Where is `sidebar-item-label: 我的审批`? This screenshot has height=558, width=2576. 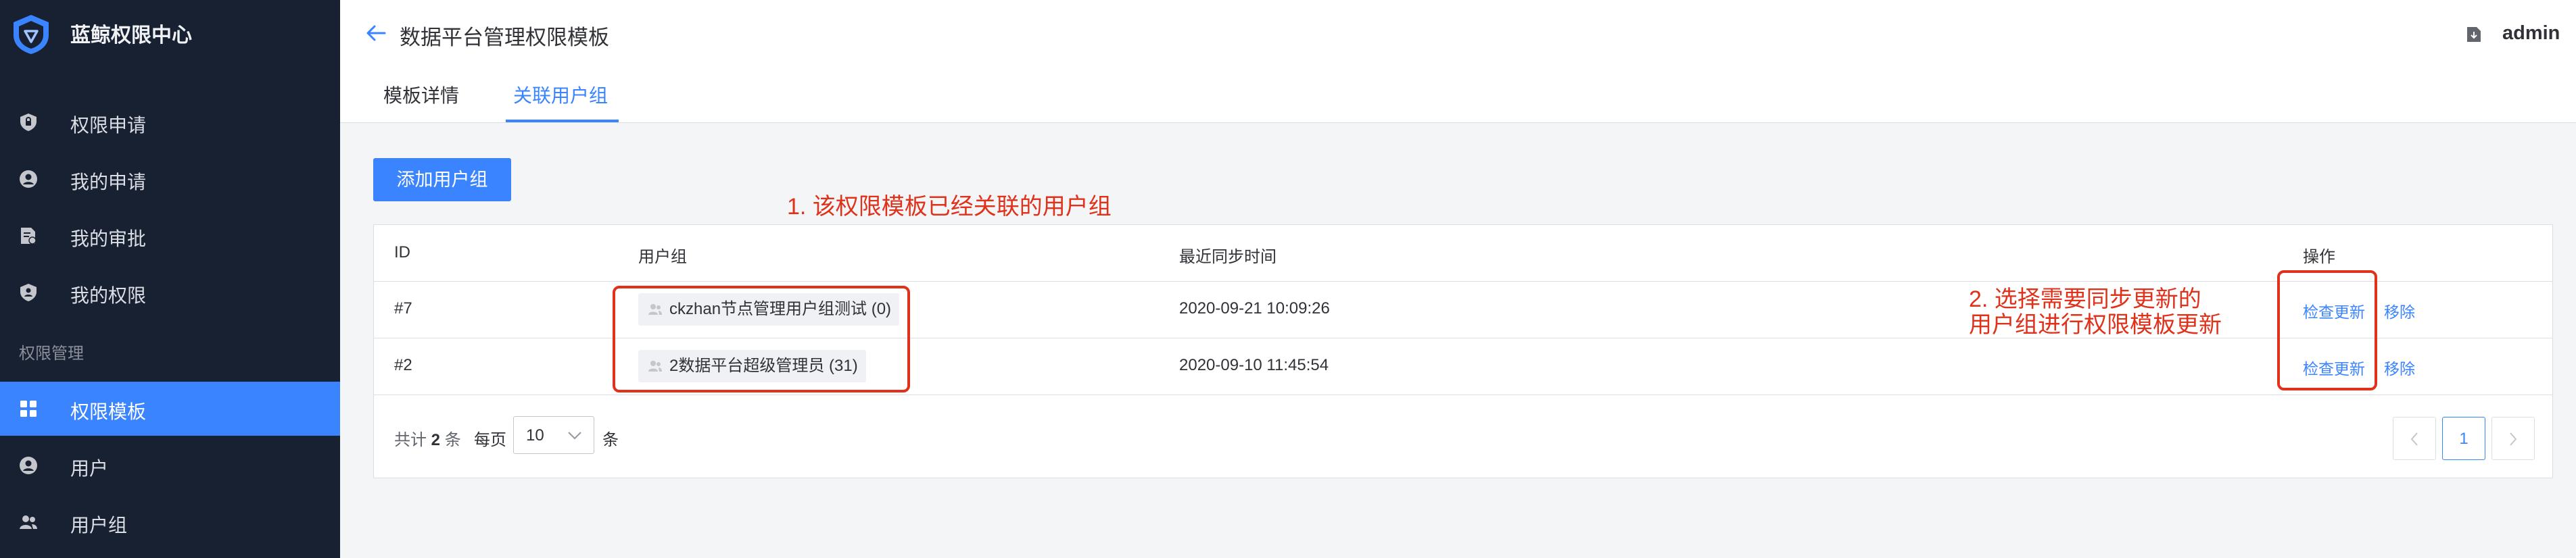
sidebar-item-label: 我的审批 is located at coordinates (108, 238).